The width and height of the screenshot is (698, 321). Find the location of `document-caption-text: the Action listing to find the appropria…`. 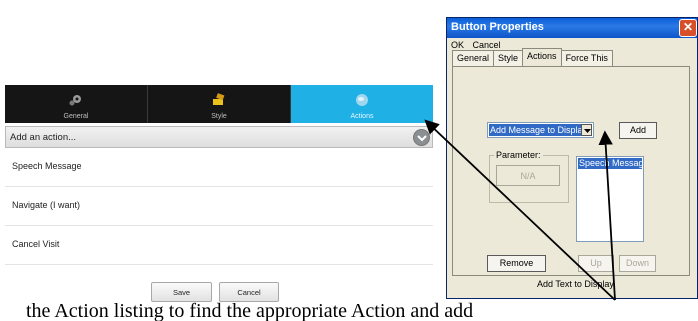

document-caption-text: the Action listing to find the appropria… is located at coordinates (250, 310).